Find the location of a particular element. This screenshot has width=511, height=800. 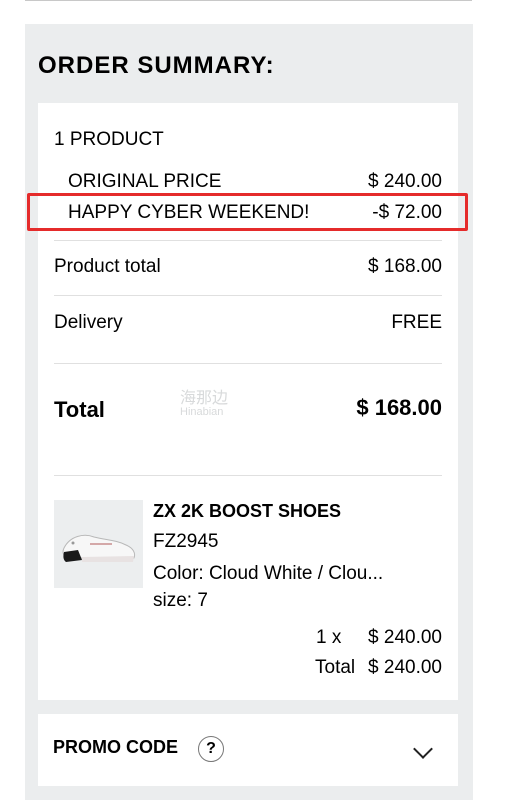

help-icon: ? is located at coordinates (211, 749).